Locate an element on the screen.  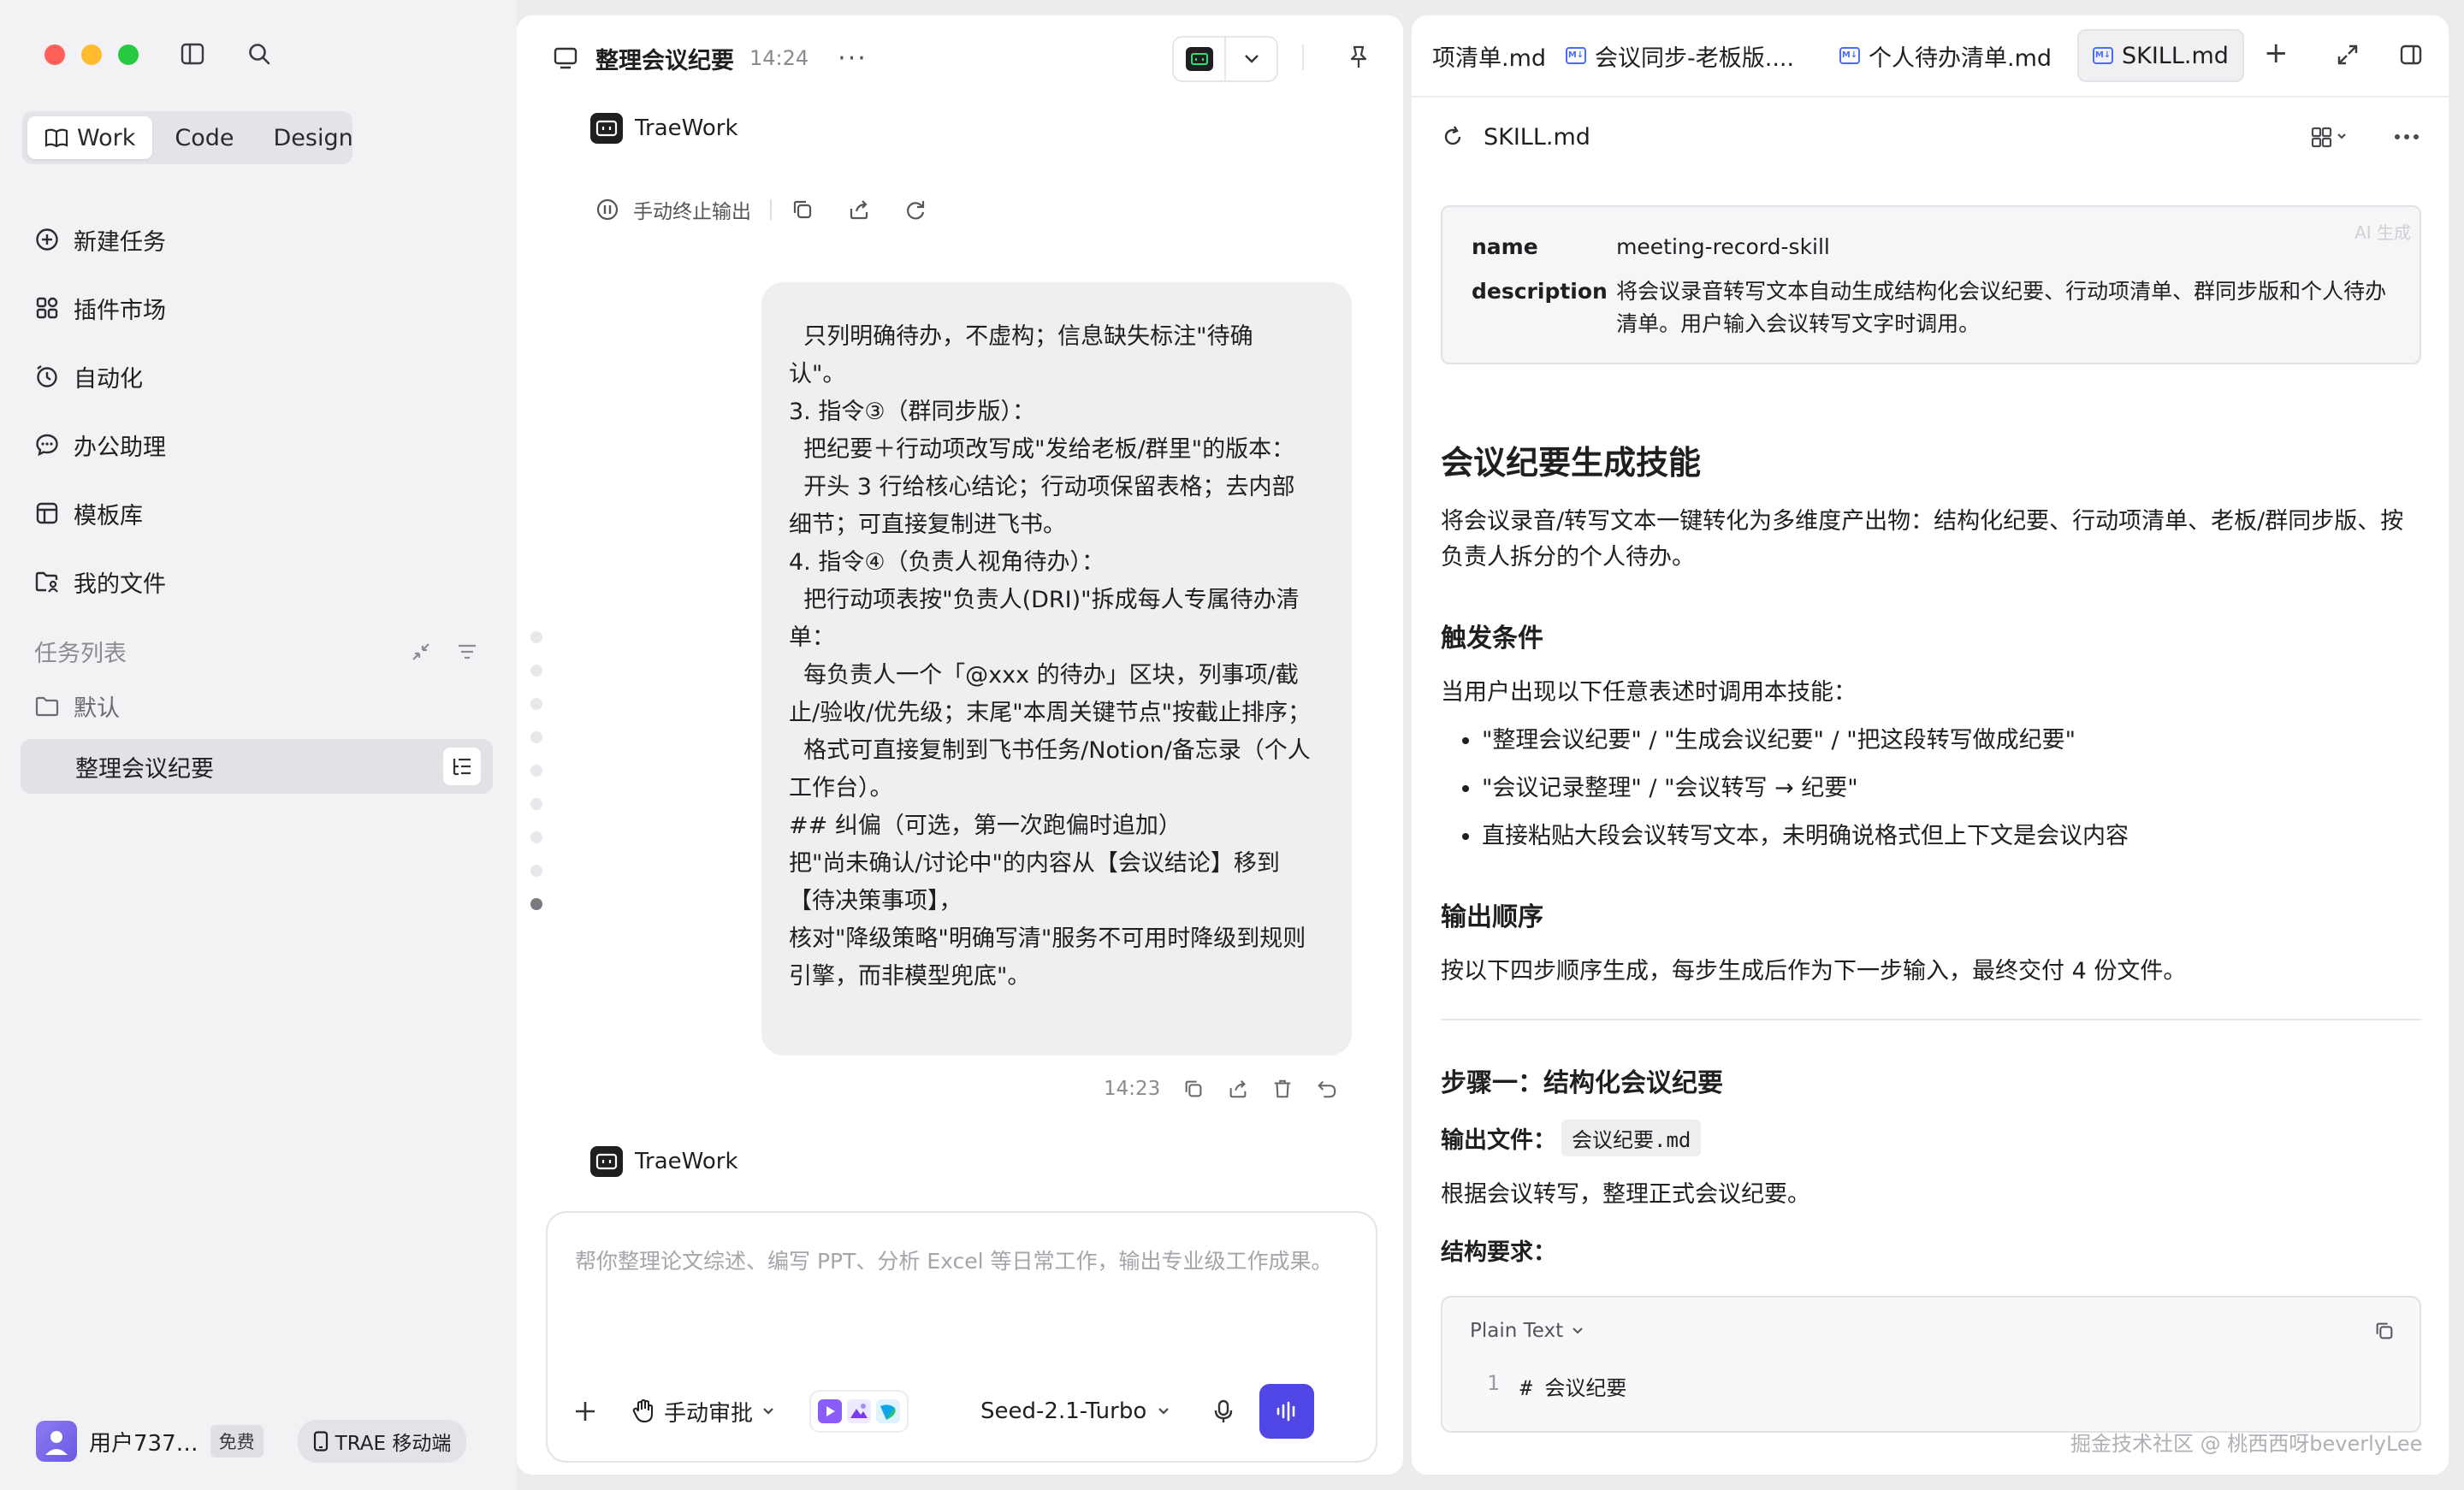
code-line: 1 # 会议纪要 is located at coordinates (1556, 1386).